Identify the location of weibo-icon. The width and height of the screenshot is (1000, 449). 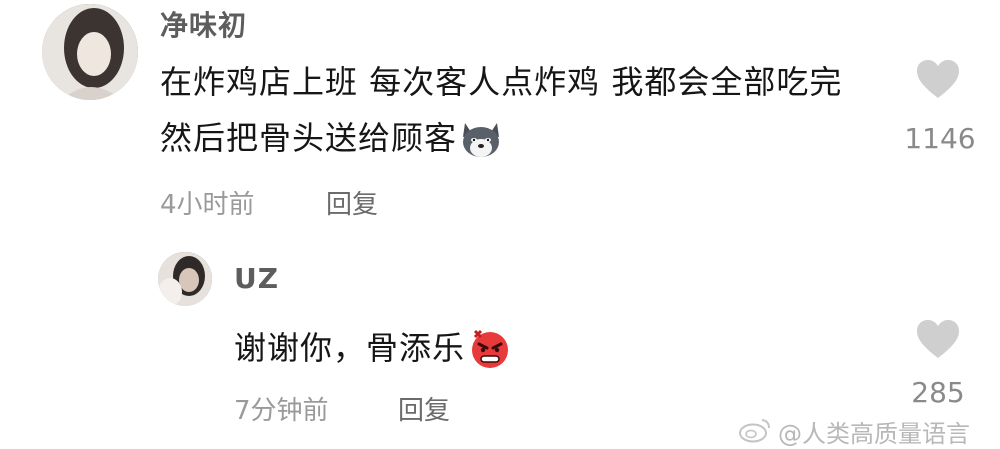
(755, 432).